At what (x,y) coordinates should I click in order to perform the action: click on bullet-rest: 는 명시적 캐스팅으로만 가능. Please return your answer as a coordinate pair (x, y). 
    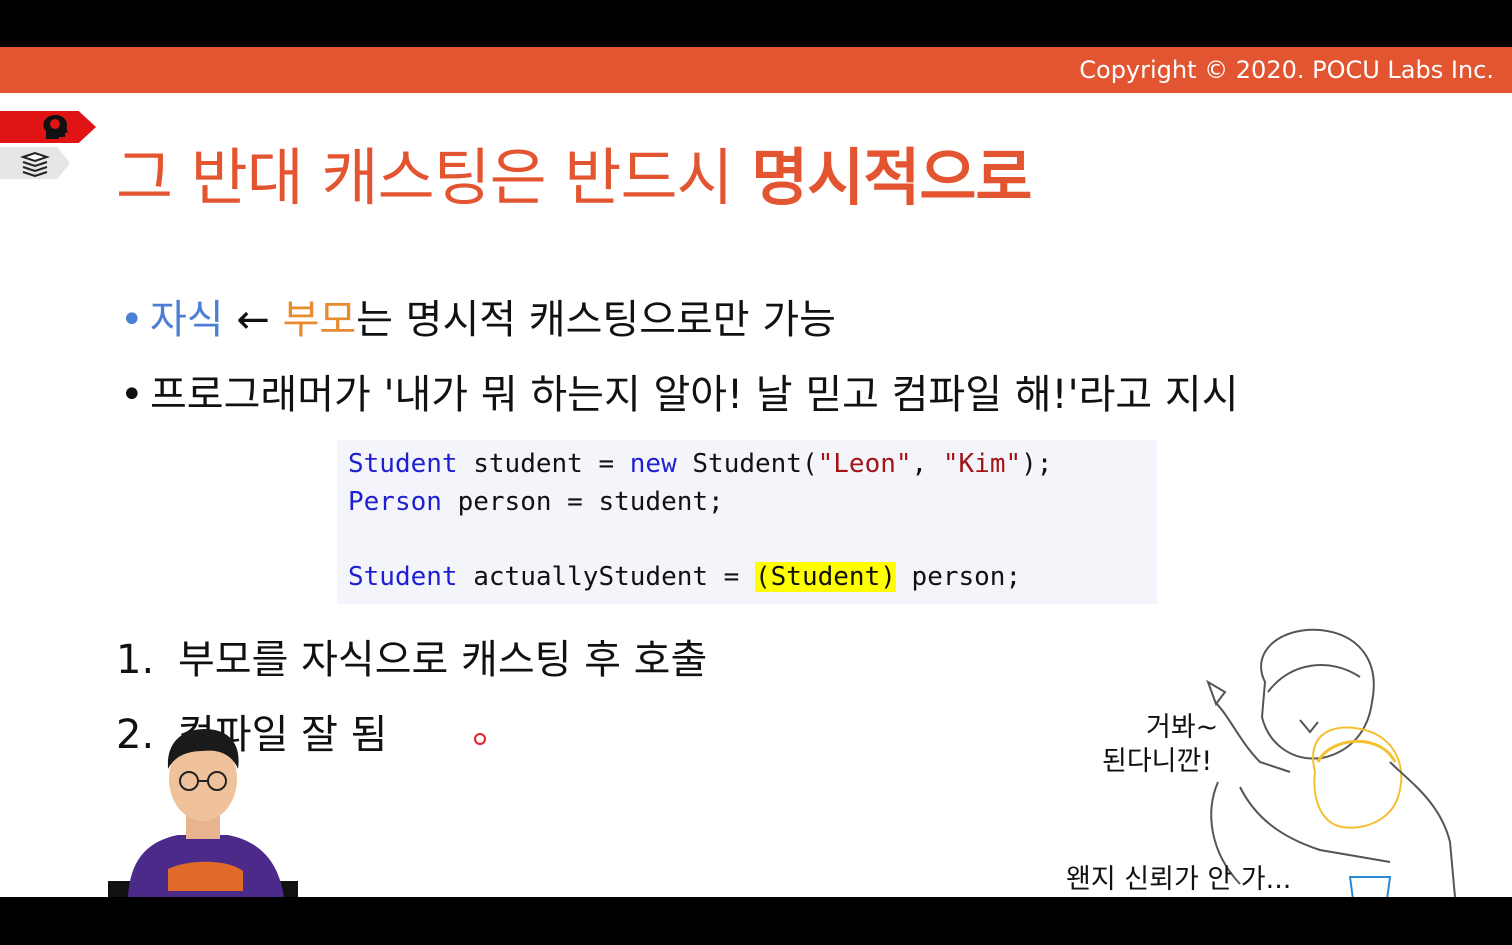
    Looking at the image, I should click on (596, 320).